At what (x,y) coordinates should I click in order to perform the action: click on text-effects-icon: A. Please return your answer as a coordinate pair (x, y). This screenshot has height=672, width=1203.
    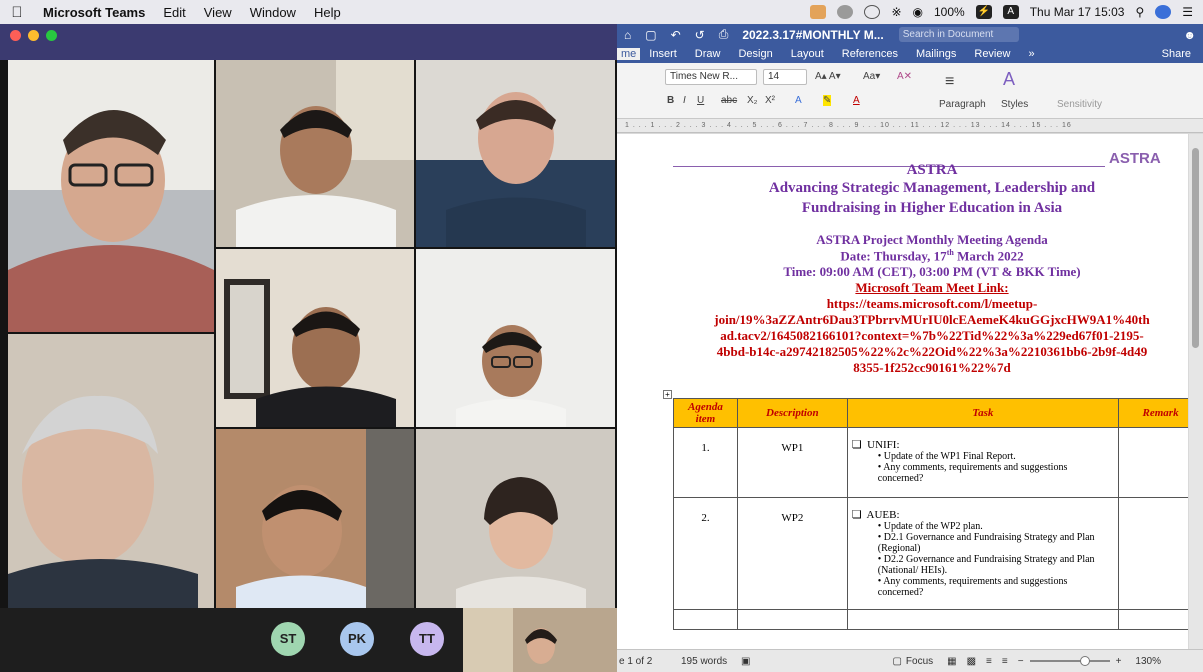
    Looking at the image, I should click on (798, 100).